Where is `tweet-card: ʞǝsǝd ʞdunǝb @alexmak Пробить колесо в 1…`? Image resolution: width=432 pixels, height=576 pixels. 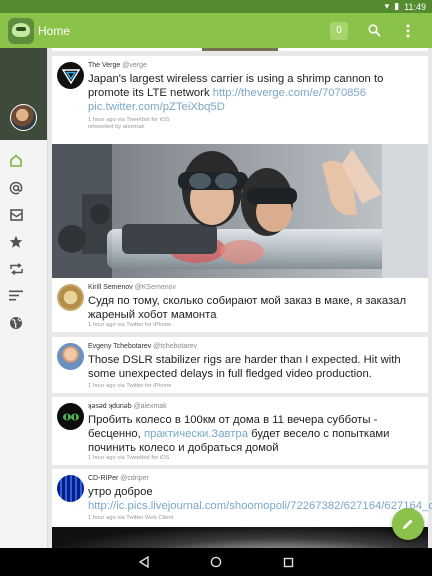 tweet-card: ʞǝsǝd ʞdunǝb @alexmak Пробить колесо в 1… is located at coordinates (240, 431).